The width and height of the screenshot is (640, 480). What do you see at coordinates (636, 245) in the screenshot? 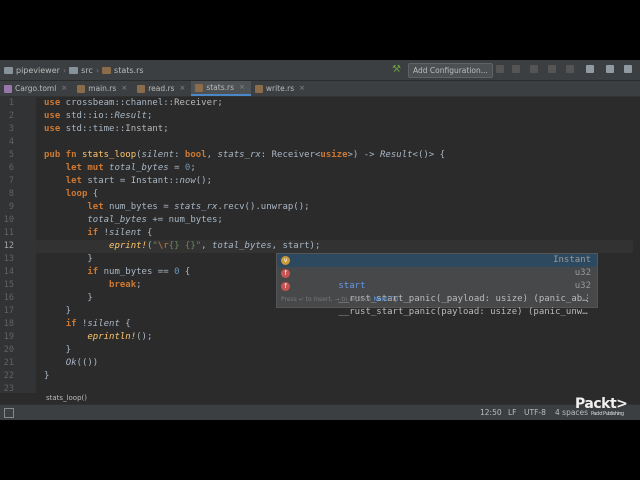
I see `editor-scrollbar` at bounding box center [636, 245].